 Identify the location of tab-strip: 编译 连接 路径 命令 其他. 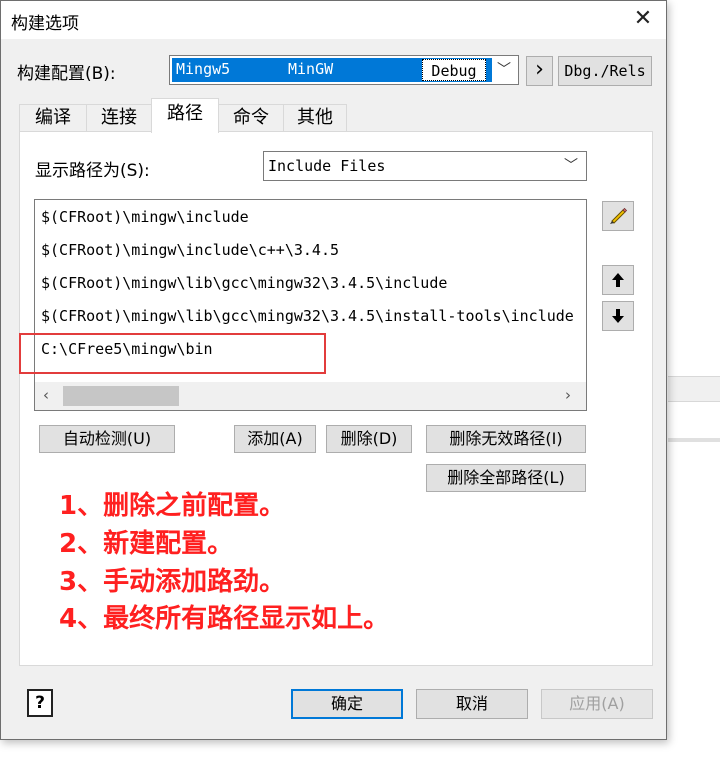
(328, 115).